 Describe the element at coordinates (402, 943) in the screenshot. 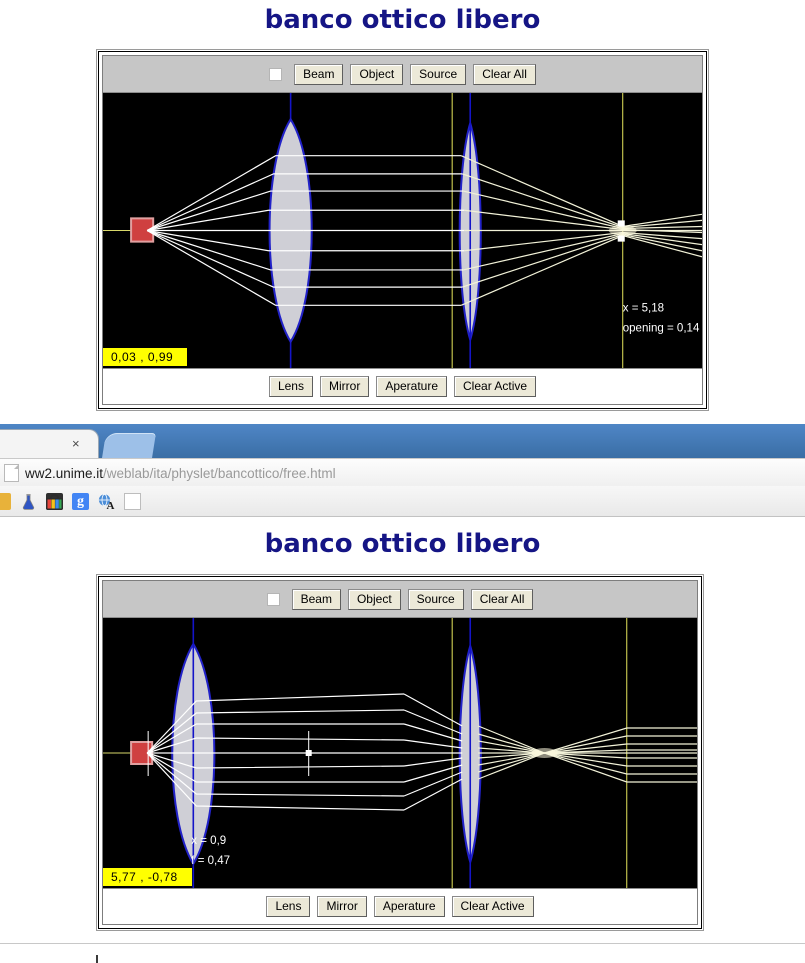

I see `page-divider` at that location.